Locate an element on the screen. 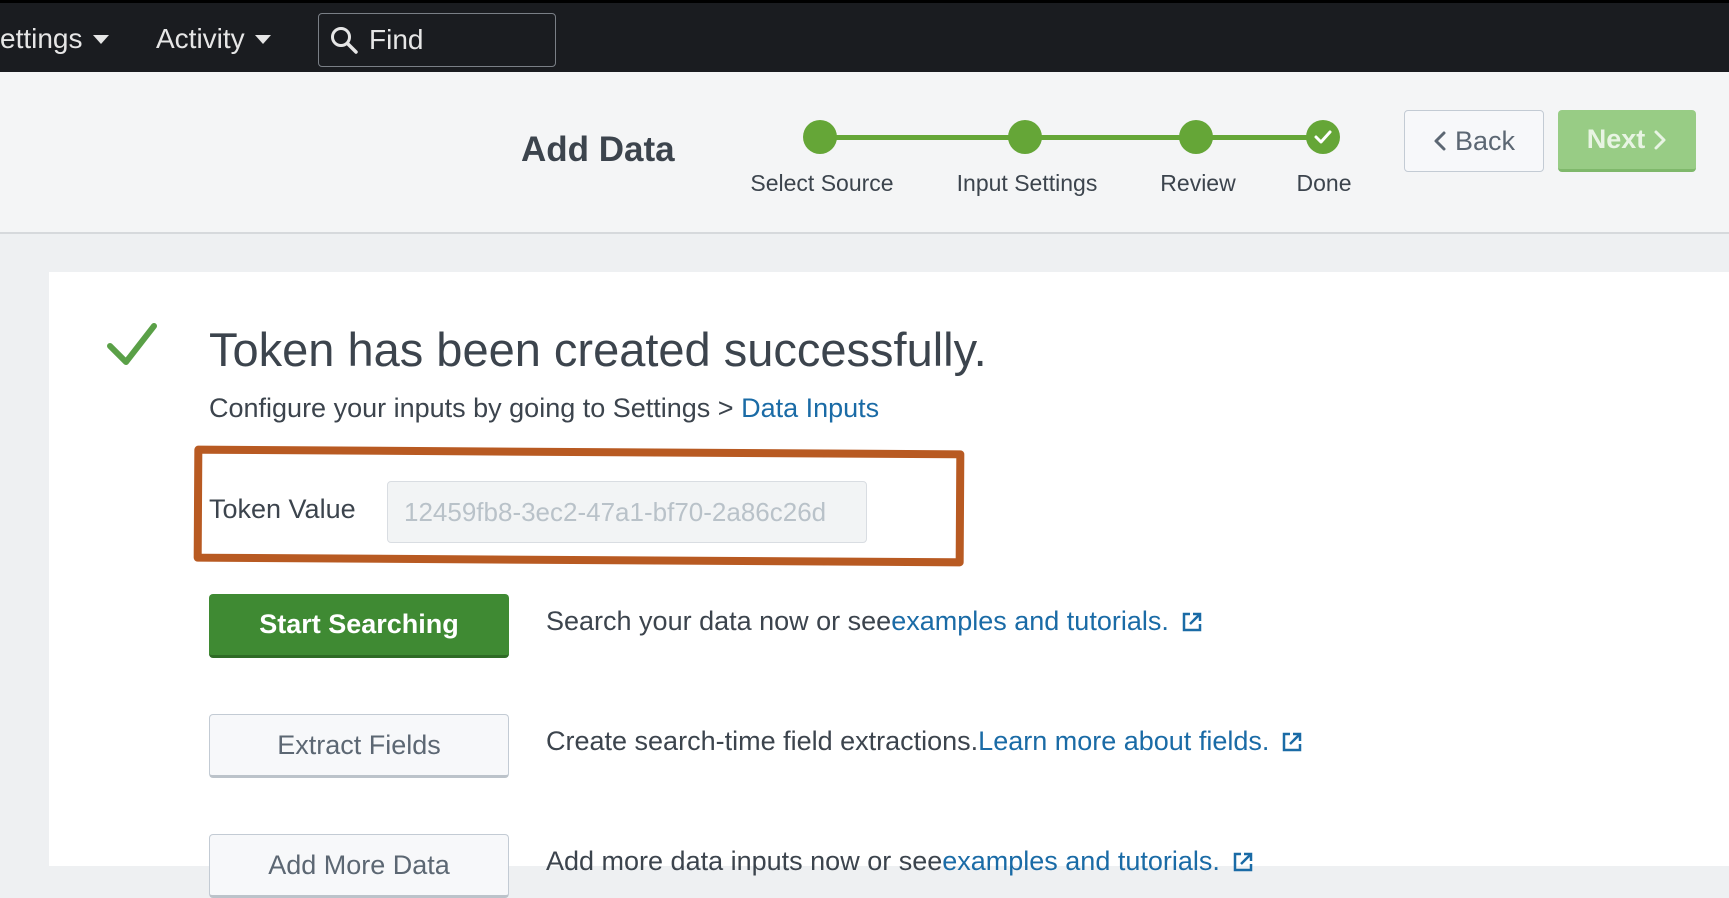  settings-menu-label: ettings is located at coordinates (41, 38).